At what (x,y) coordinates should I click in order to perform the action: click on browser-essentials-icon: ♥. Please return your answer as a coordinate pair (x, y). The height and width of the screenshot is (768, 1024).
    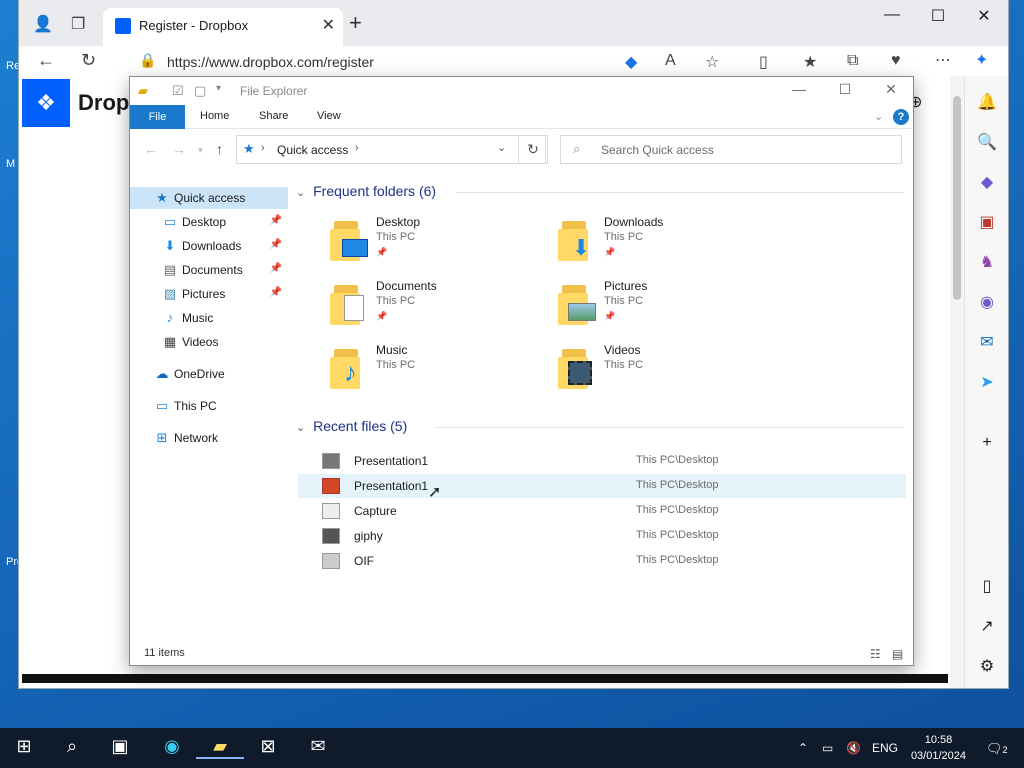
    Looking at the image, I should click on (896, 61).